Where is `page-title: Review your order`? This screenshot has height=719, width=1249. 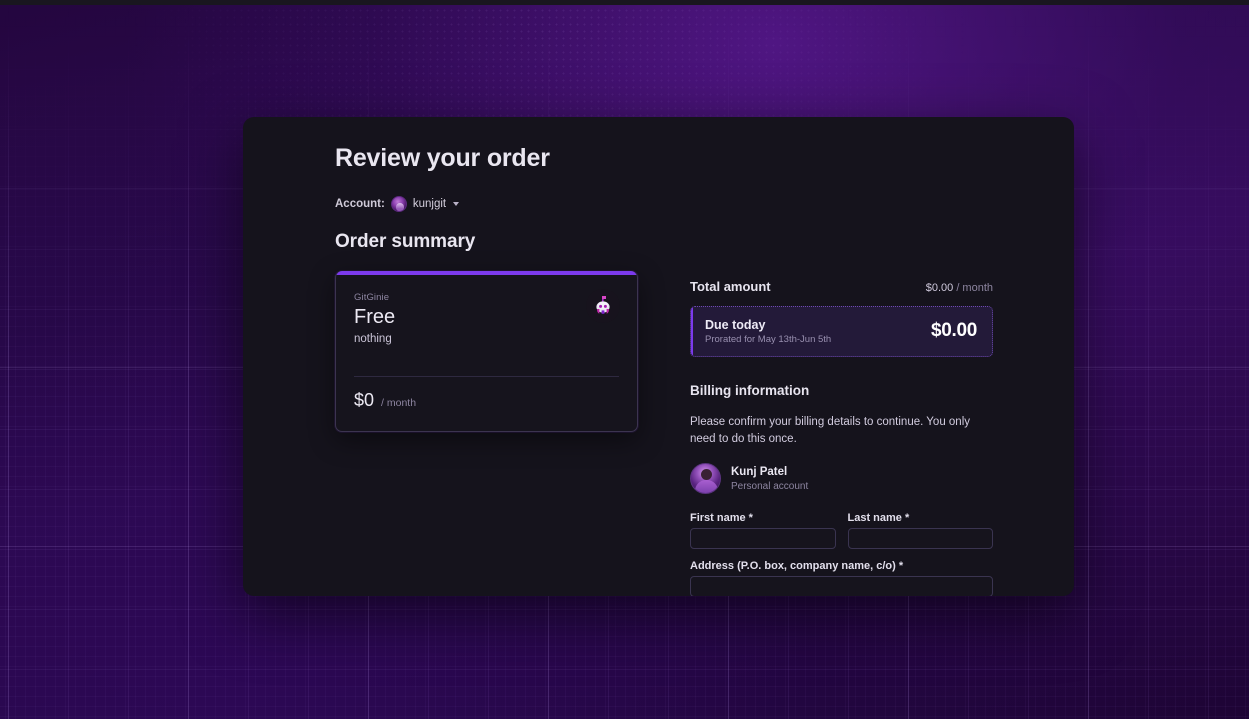
page-title: Review your order is located at coordinates (442, 158).